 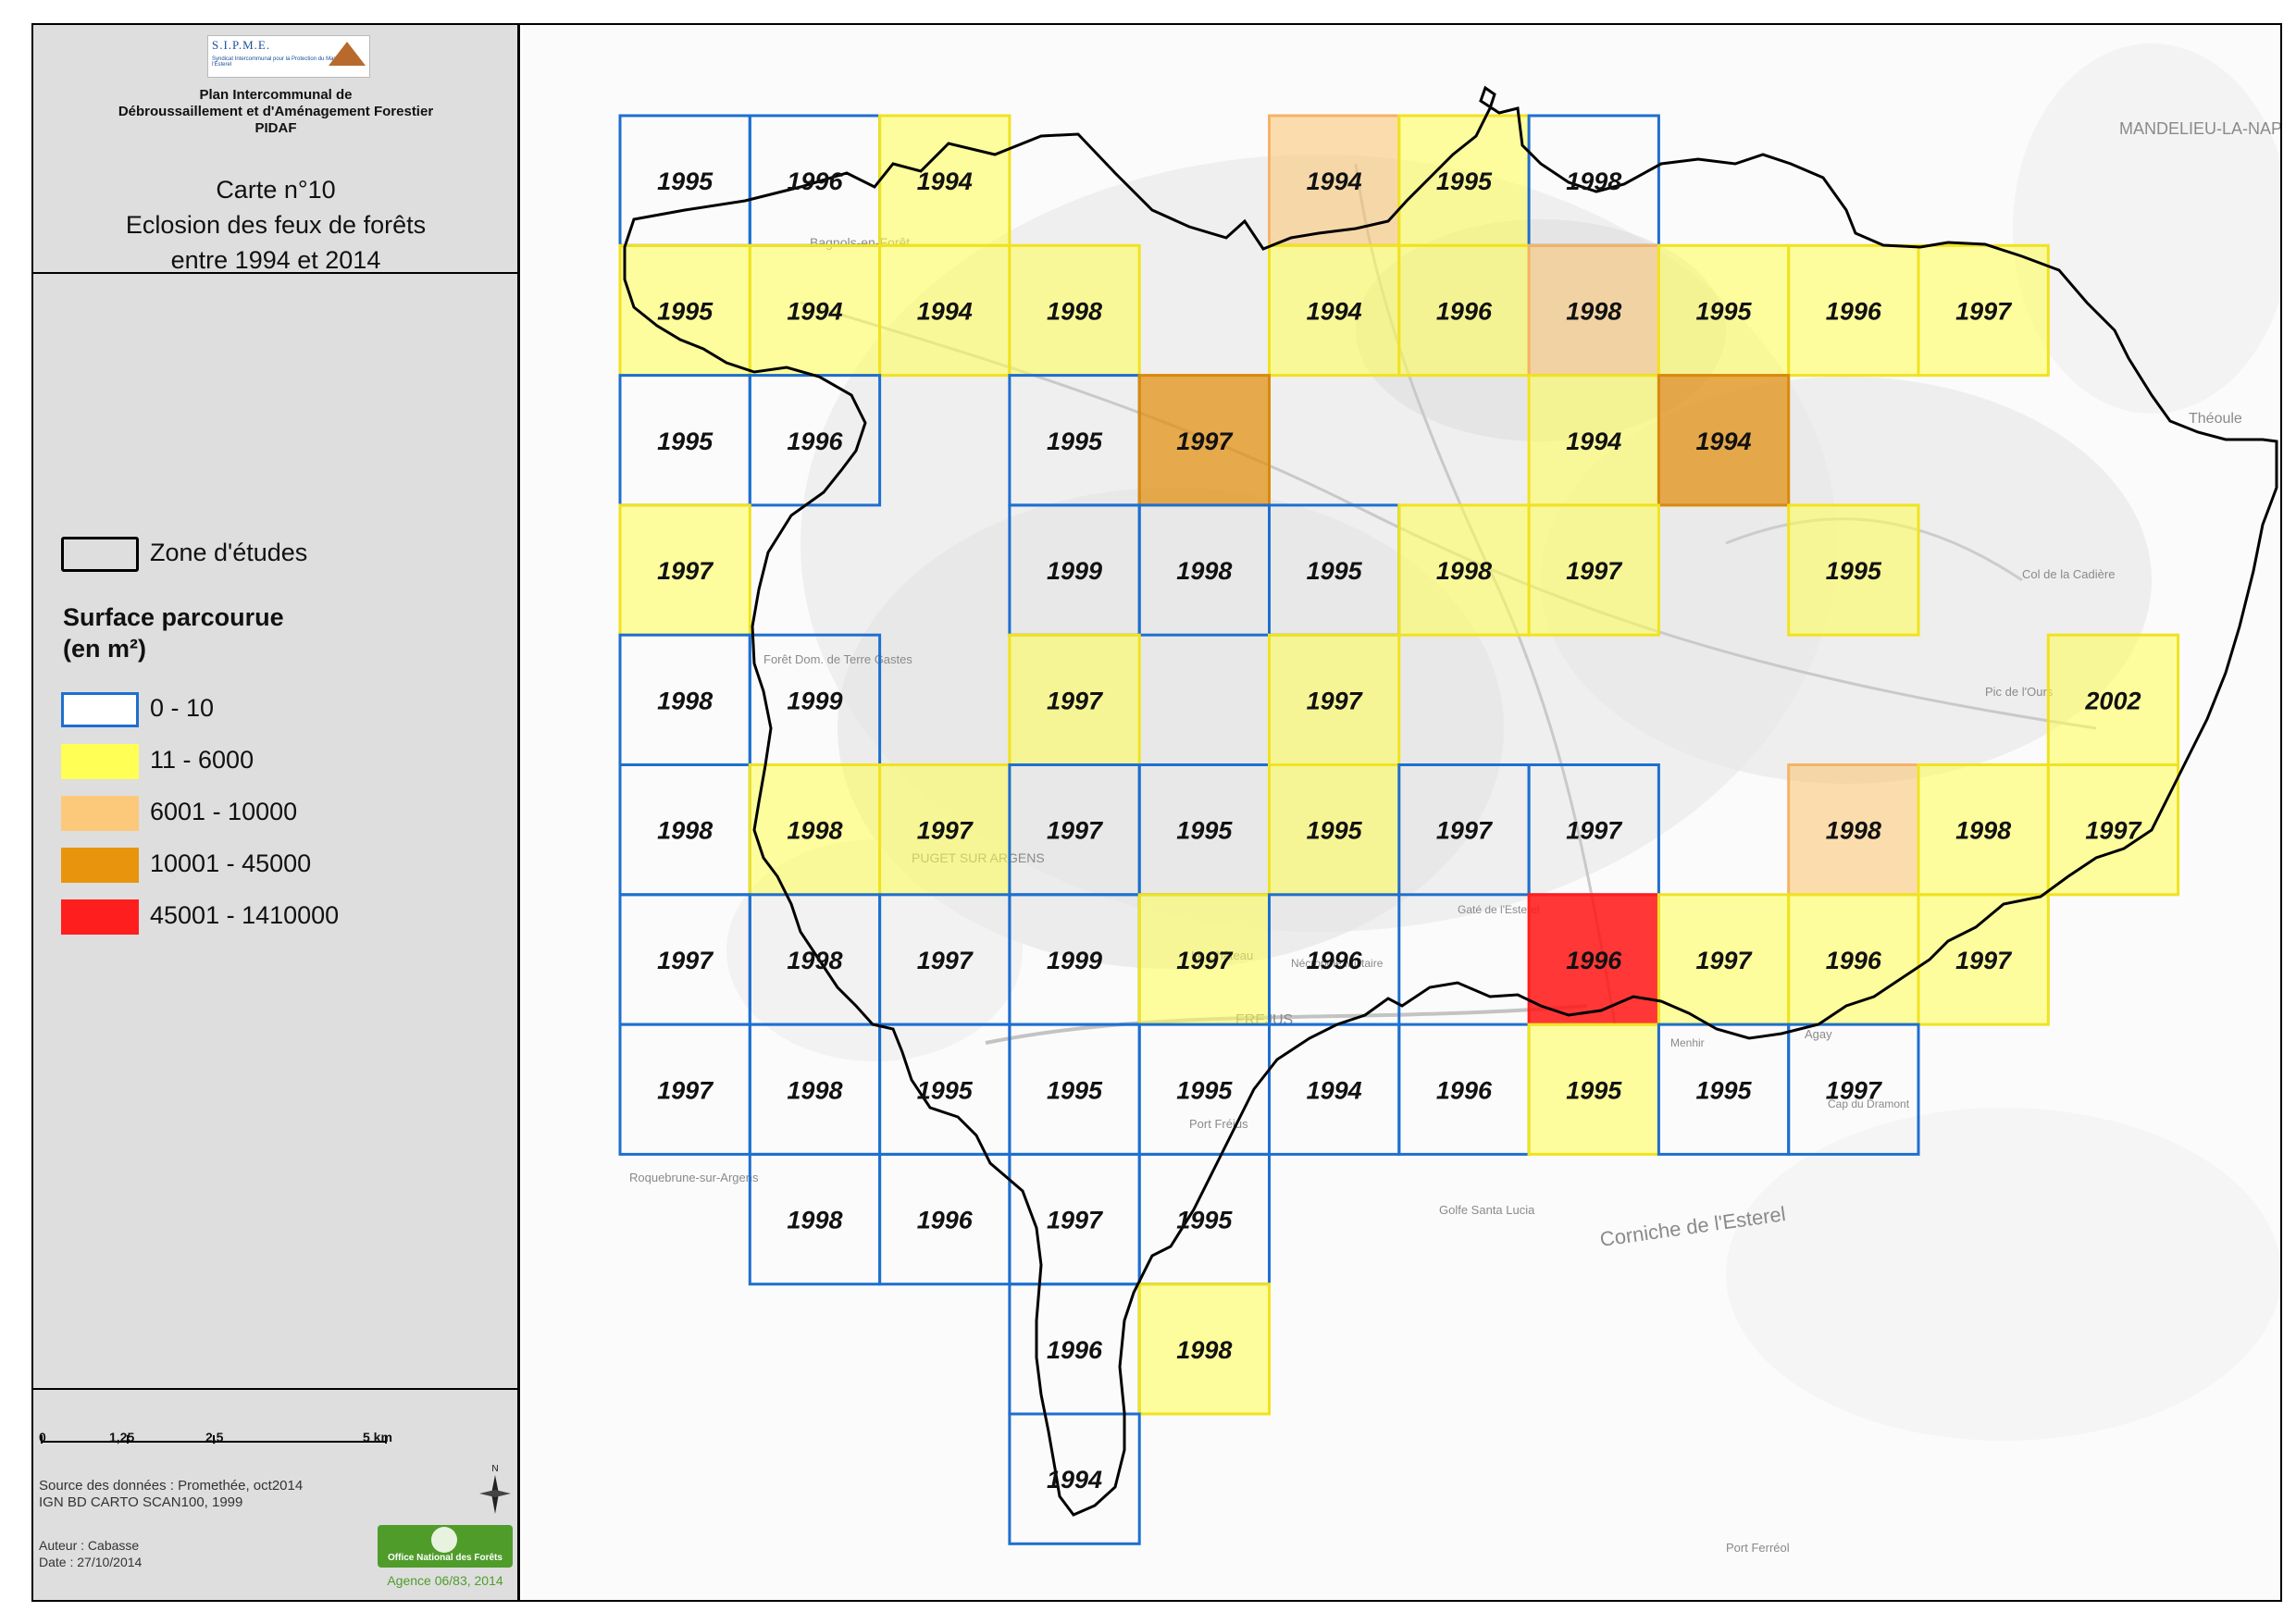 What do you see at coordinates (1688, 1042) in the screenshot?
I see `place-name: Menhir` at bounding box center [1688, 1042].